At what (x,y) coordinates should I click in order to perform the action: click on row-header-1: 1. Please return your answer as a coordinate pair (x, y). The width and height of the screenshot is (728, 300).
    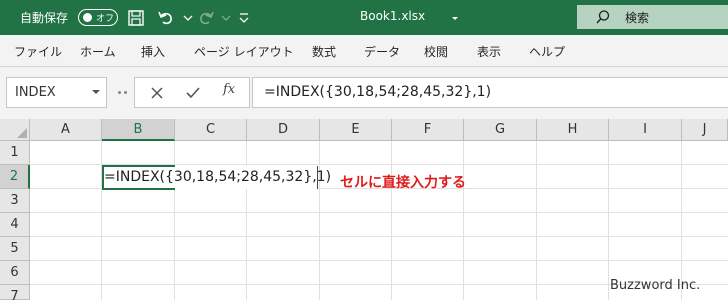
    Looking at the image, I should click on (15, 153).